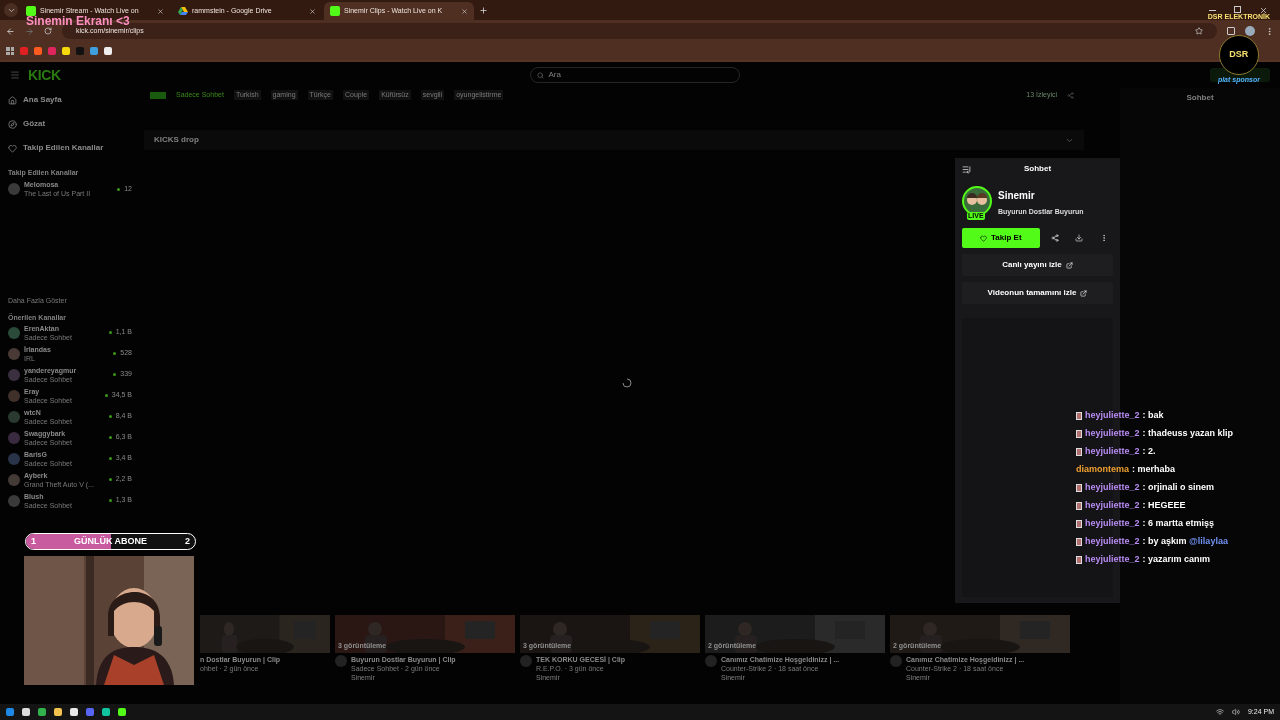 Image resolution: width=1280 pixels, height=720 pixels. I want to click on reload-icon, so click(48, 31).